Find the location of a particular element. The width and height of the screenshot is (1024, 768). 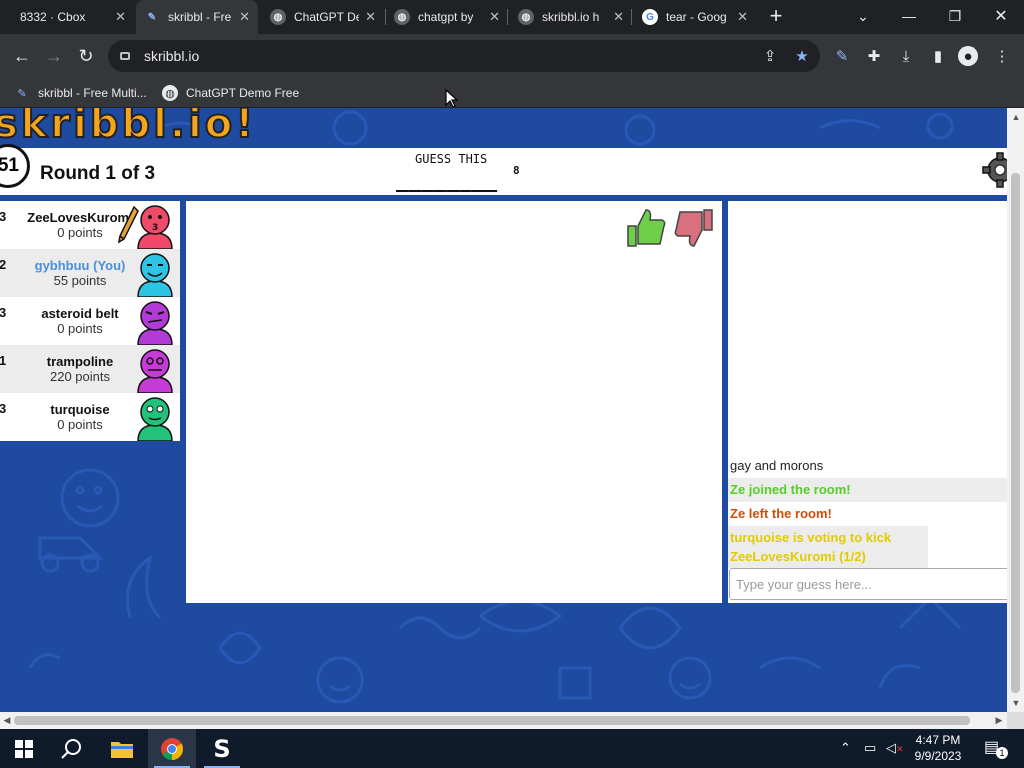

search-icon is located at coordinates (72, 748).